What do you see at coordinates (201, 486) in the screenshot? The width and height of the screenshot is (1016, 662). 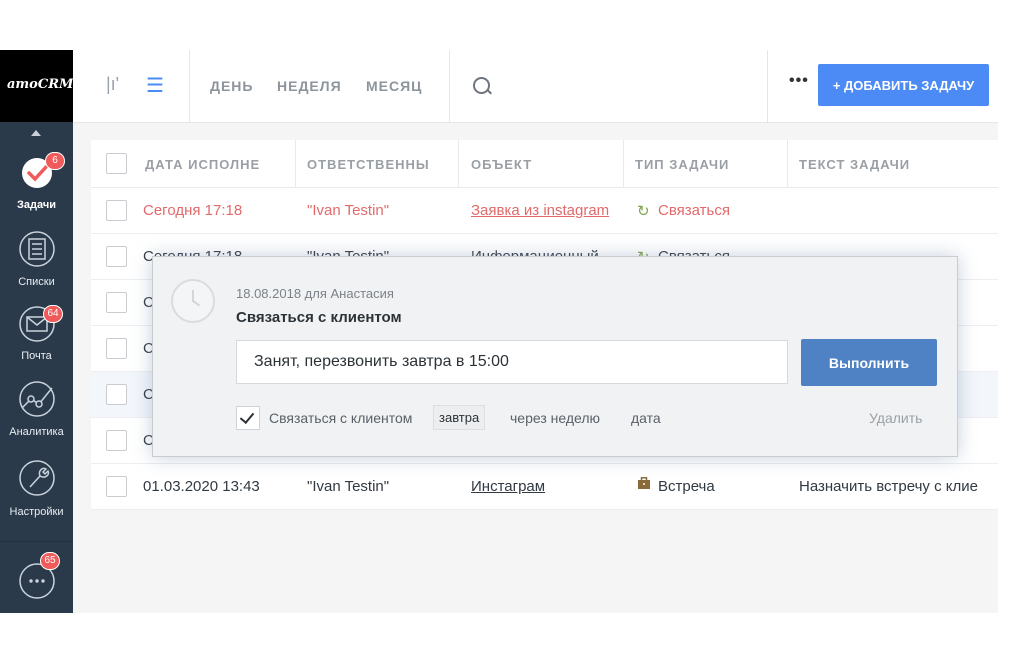 I see `task-date: 01.03.2020 13:43` at bounding box center [201, 486].